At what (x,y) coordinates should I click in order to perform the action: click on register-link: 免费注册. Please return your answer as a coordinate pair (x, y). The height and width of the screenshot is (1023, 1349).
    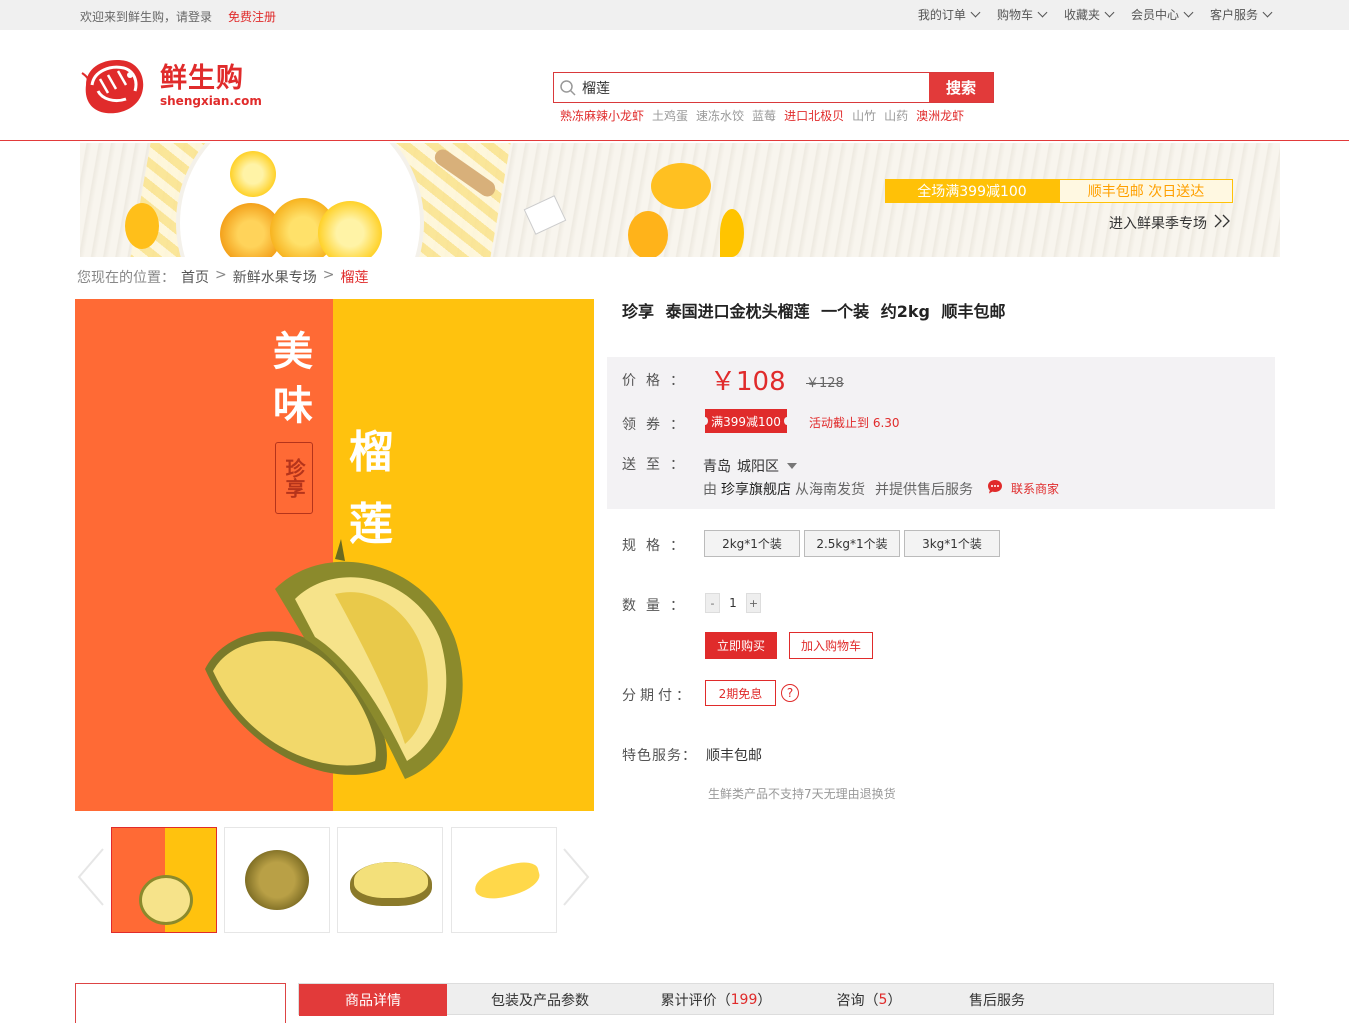
    Looking at the image, I should click on (252, 16).